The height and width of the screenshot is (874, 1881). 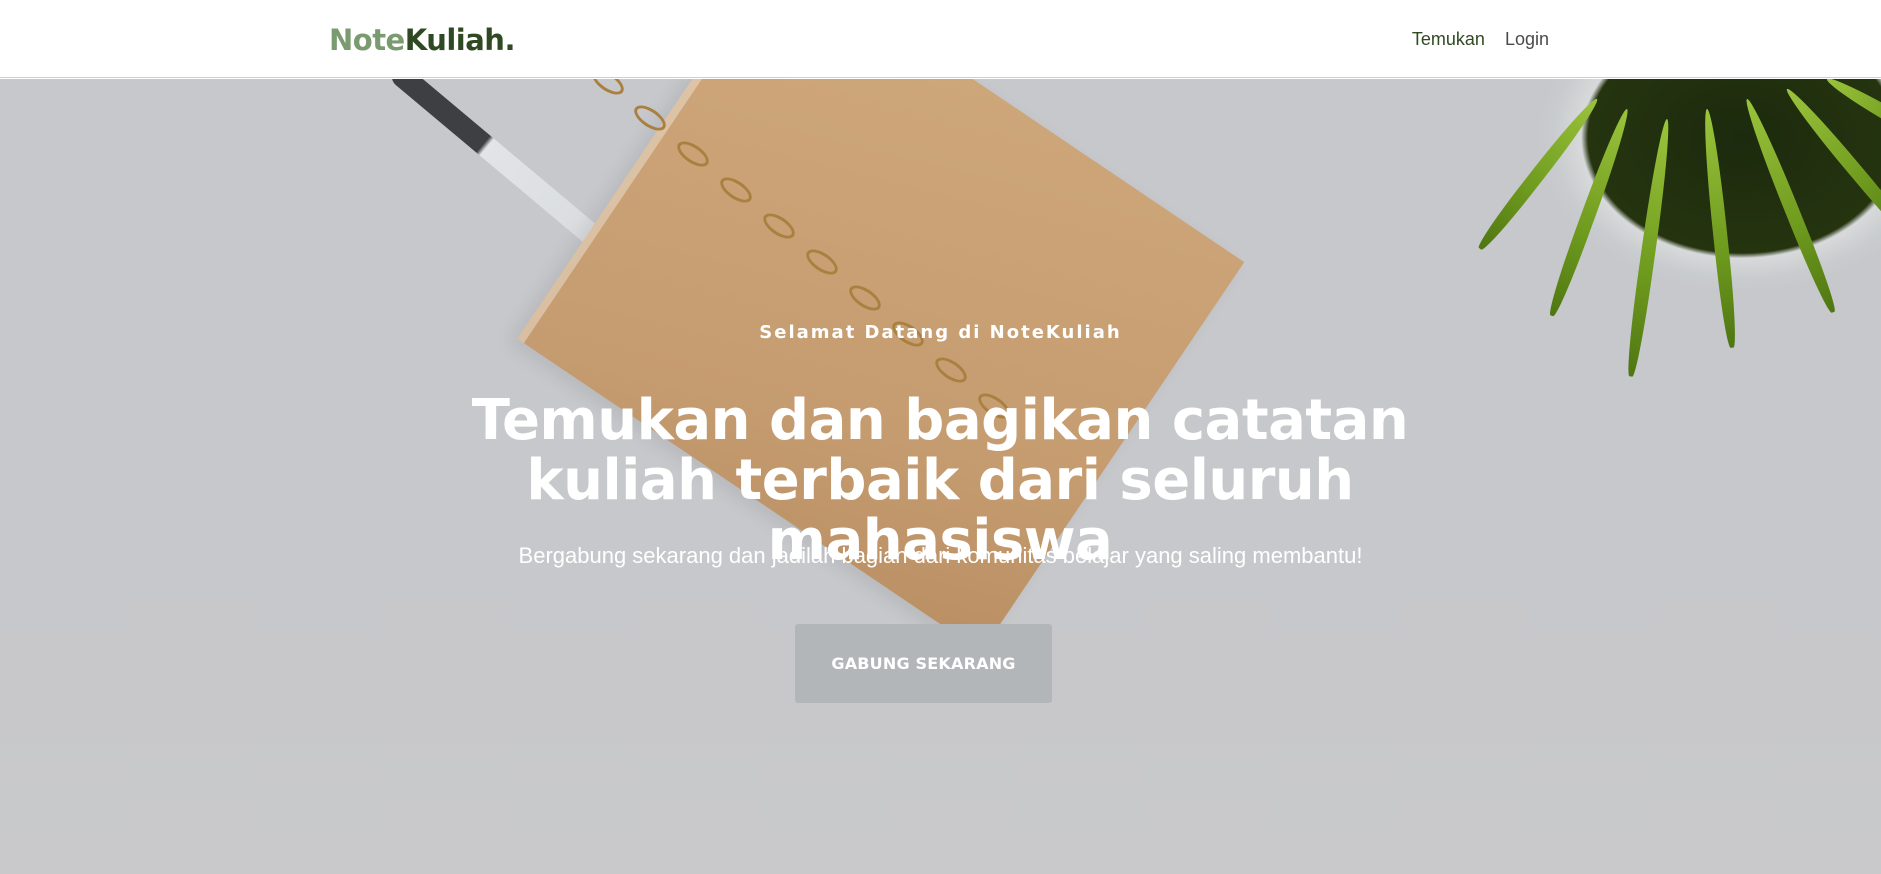 I want to click on join-now-button: GABUNG SEKARANG, so click(x=923, y=663).